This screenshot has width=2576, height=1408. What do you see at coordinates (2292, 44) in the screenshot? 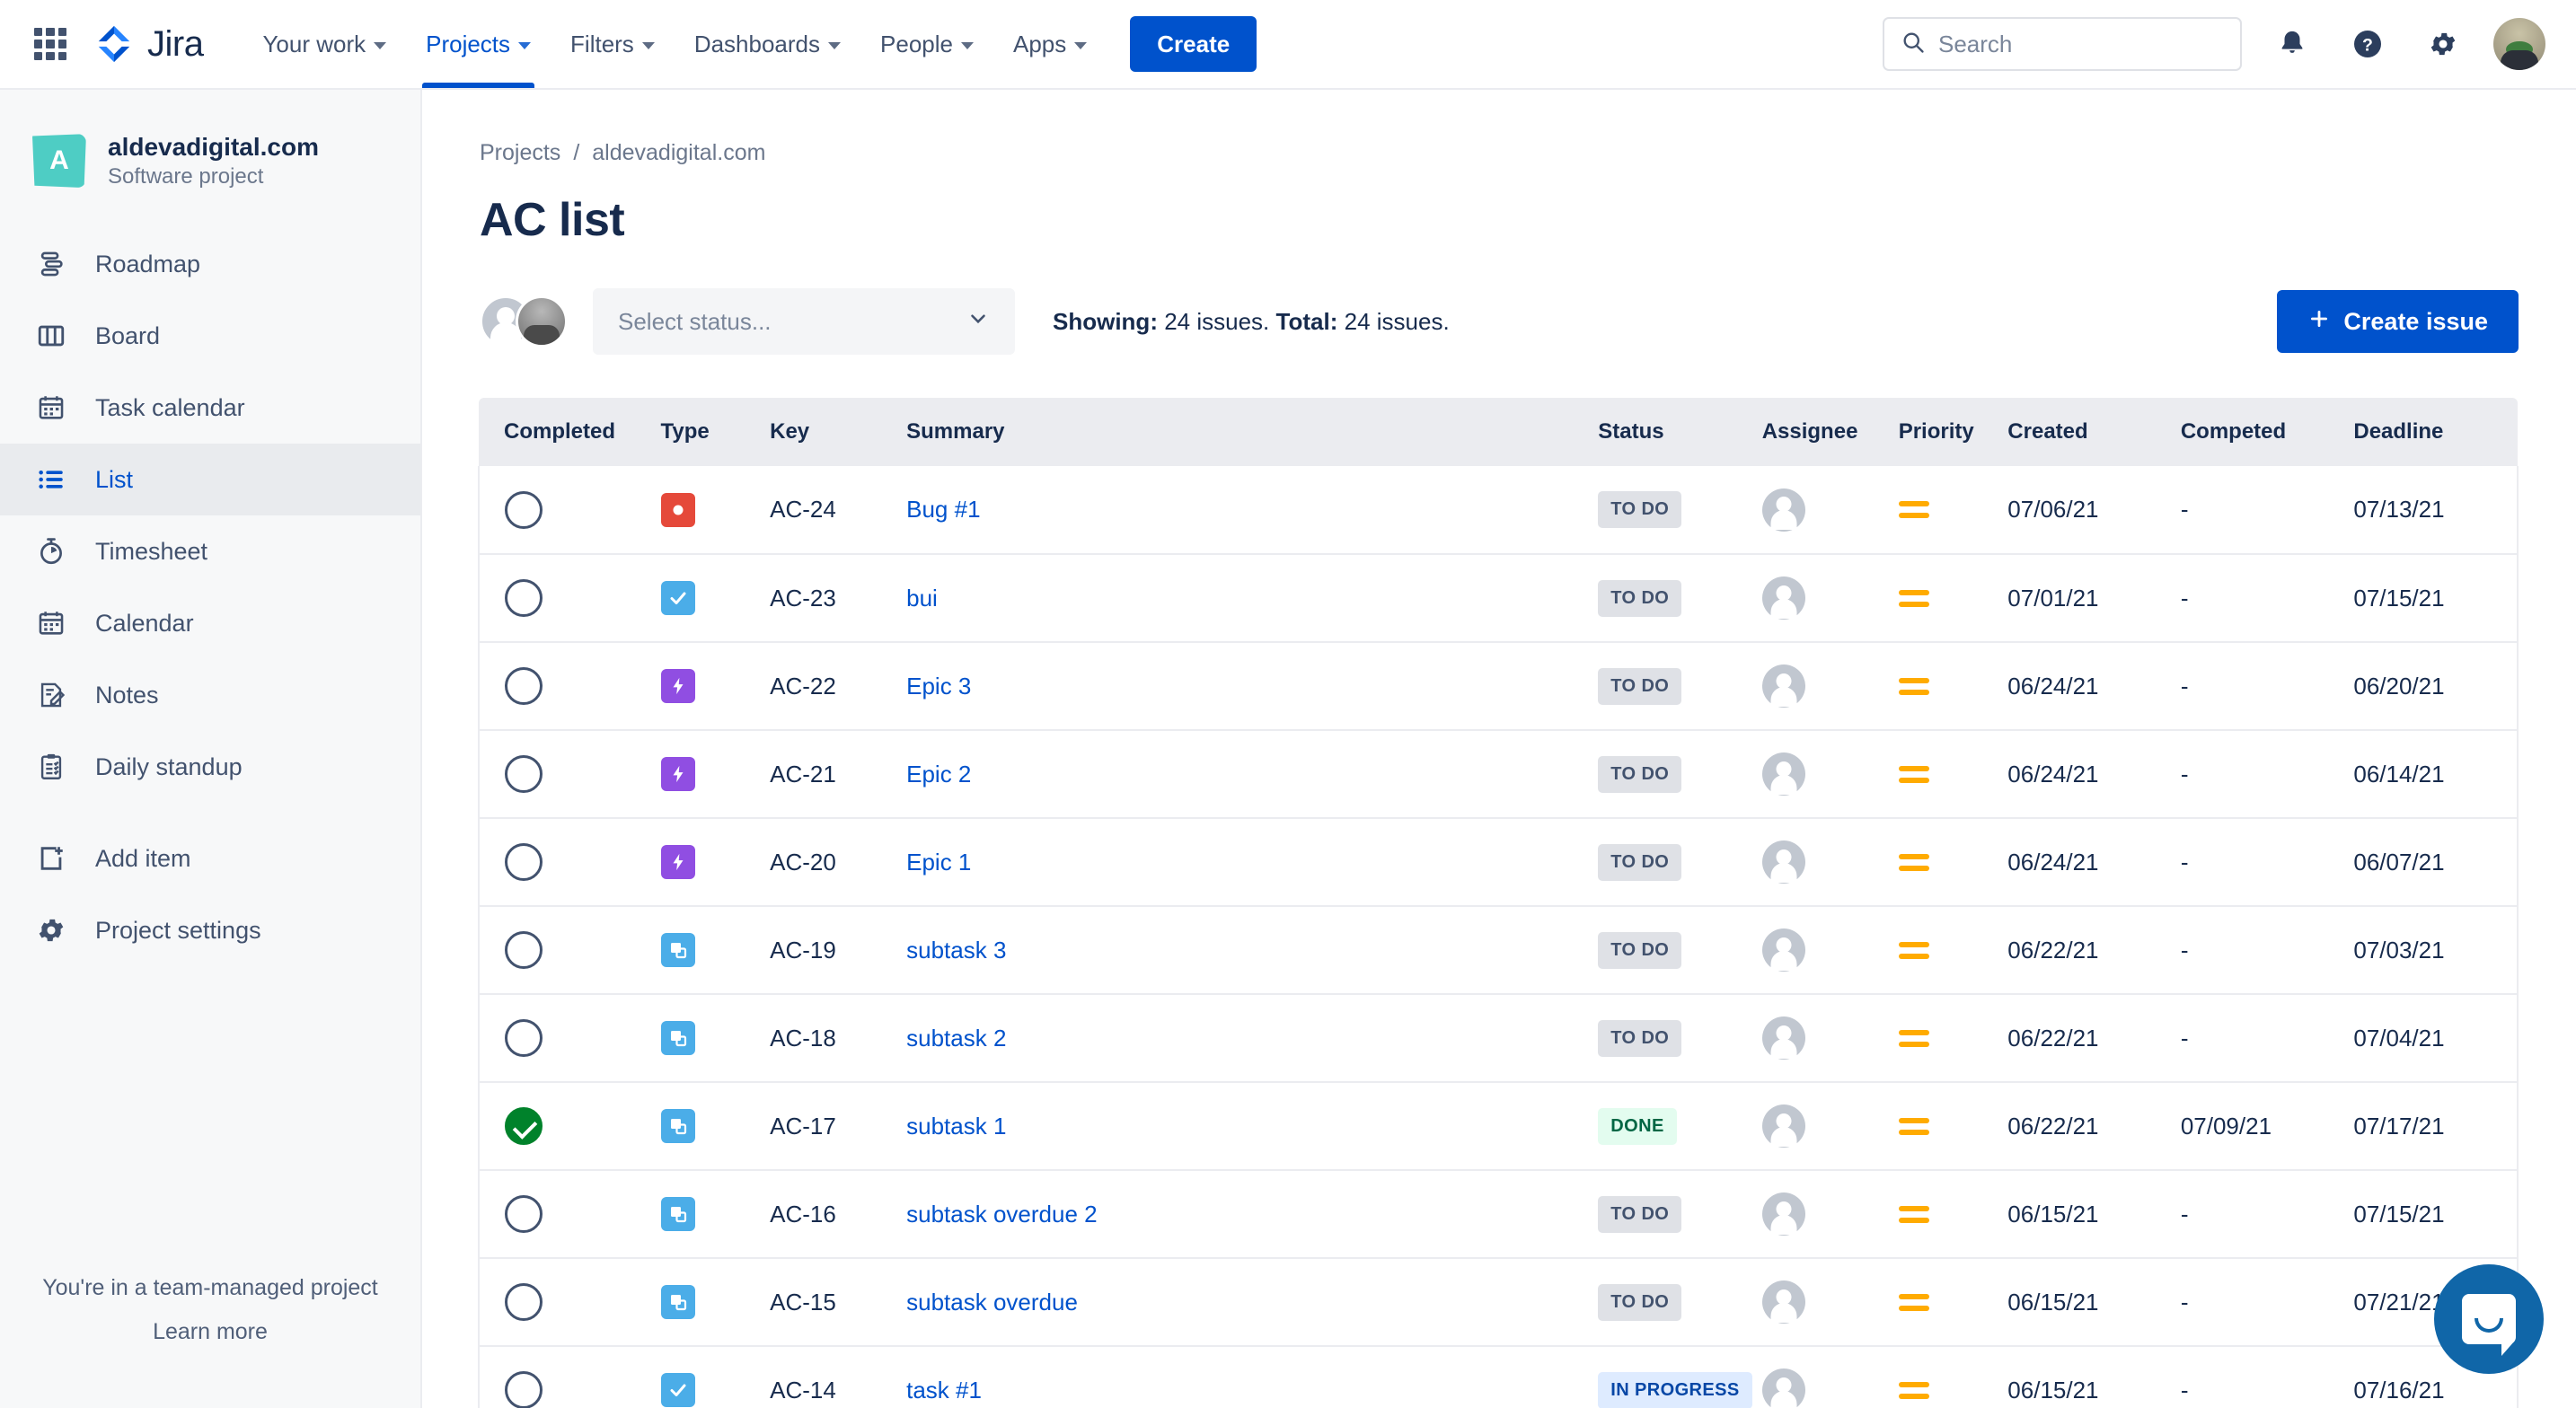
I see `notifications-bell-icon` at bounding box center [2292, 44].